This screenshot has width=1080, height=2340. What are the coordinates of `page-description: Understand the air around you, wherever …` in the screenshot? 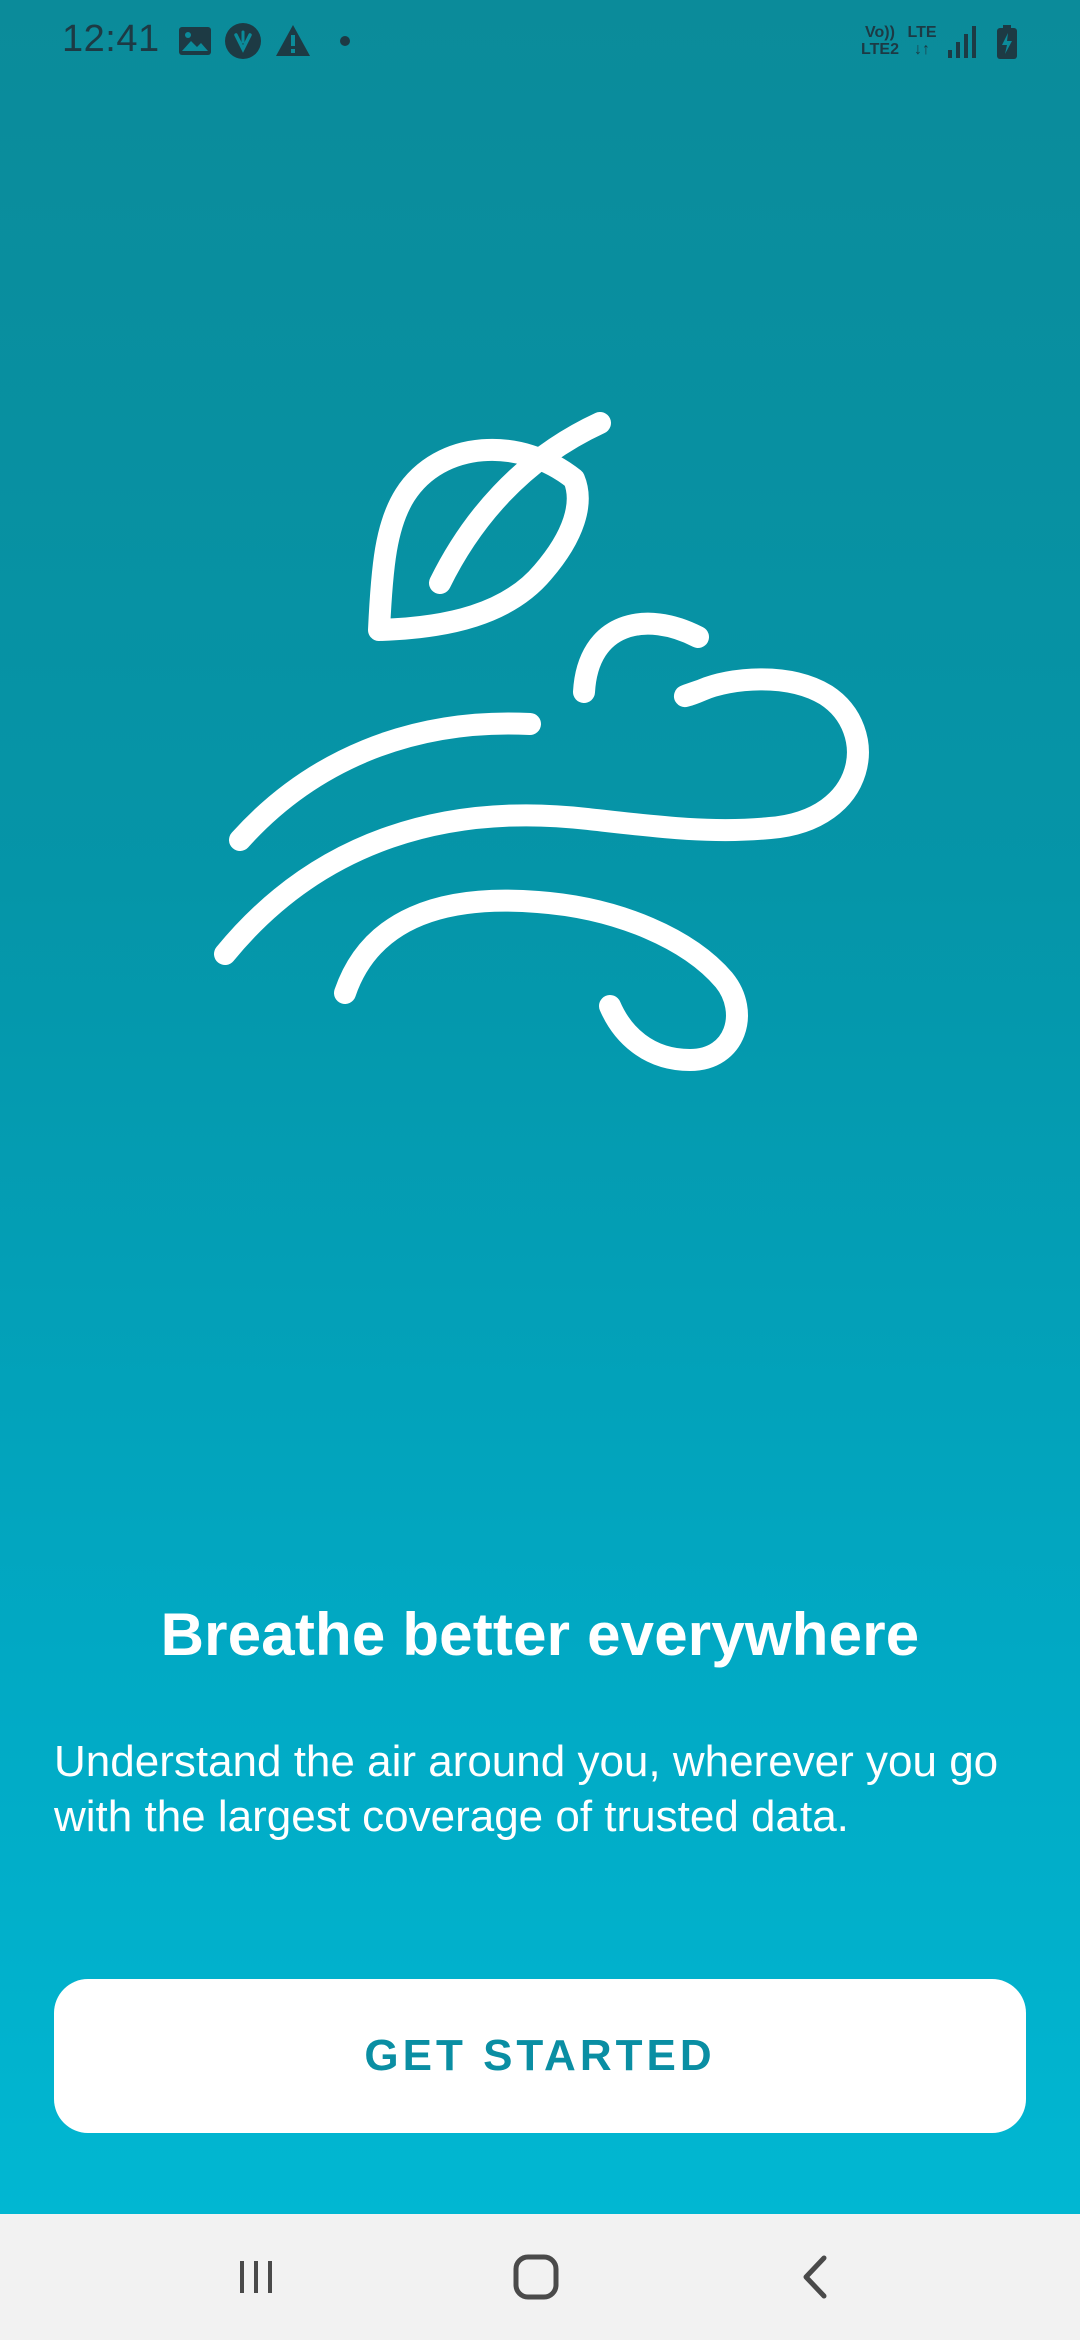 It's located at (526, 1789).